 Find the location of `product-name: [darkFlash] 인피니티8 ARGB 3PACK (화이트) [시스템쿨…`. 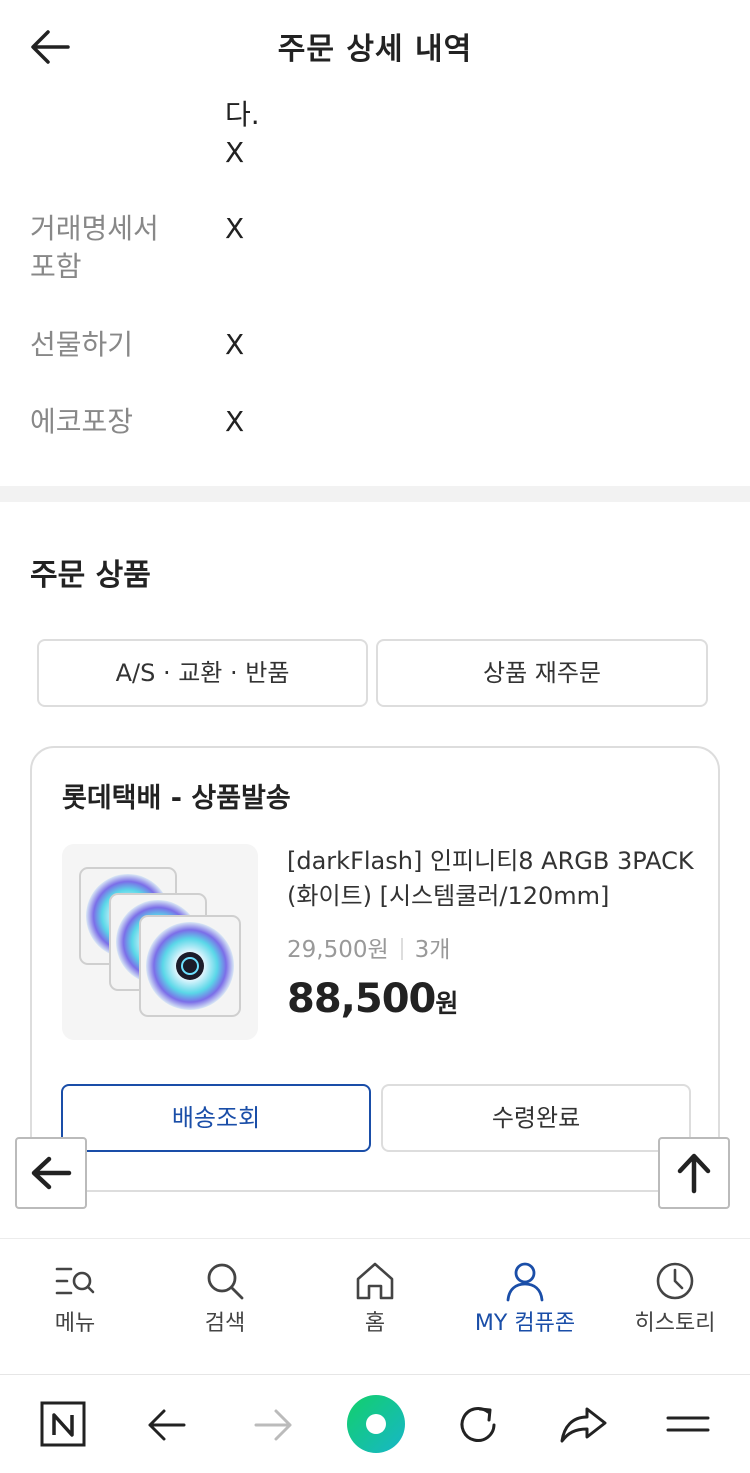

product-name: [darkFlash] 인피니티8 ARGB 3PACK (화이트) [시스템쿨… is located at coordinates (492, 879).